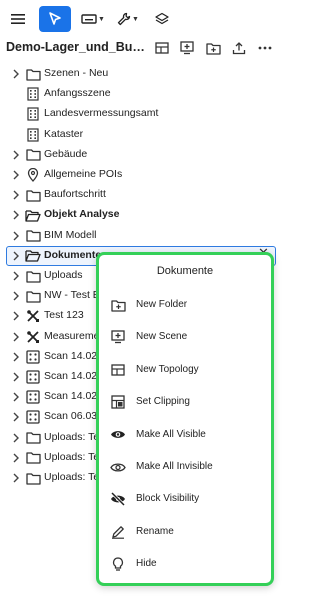 The image size is (320, 599). I want to click on tree-row: Landesvermessungsamt, so click(141, 114).